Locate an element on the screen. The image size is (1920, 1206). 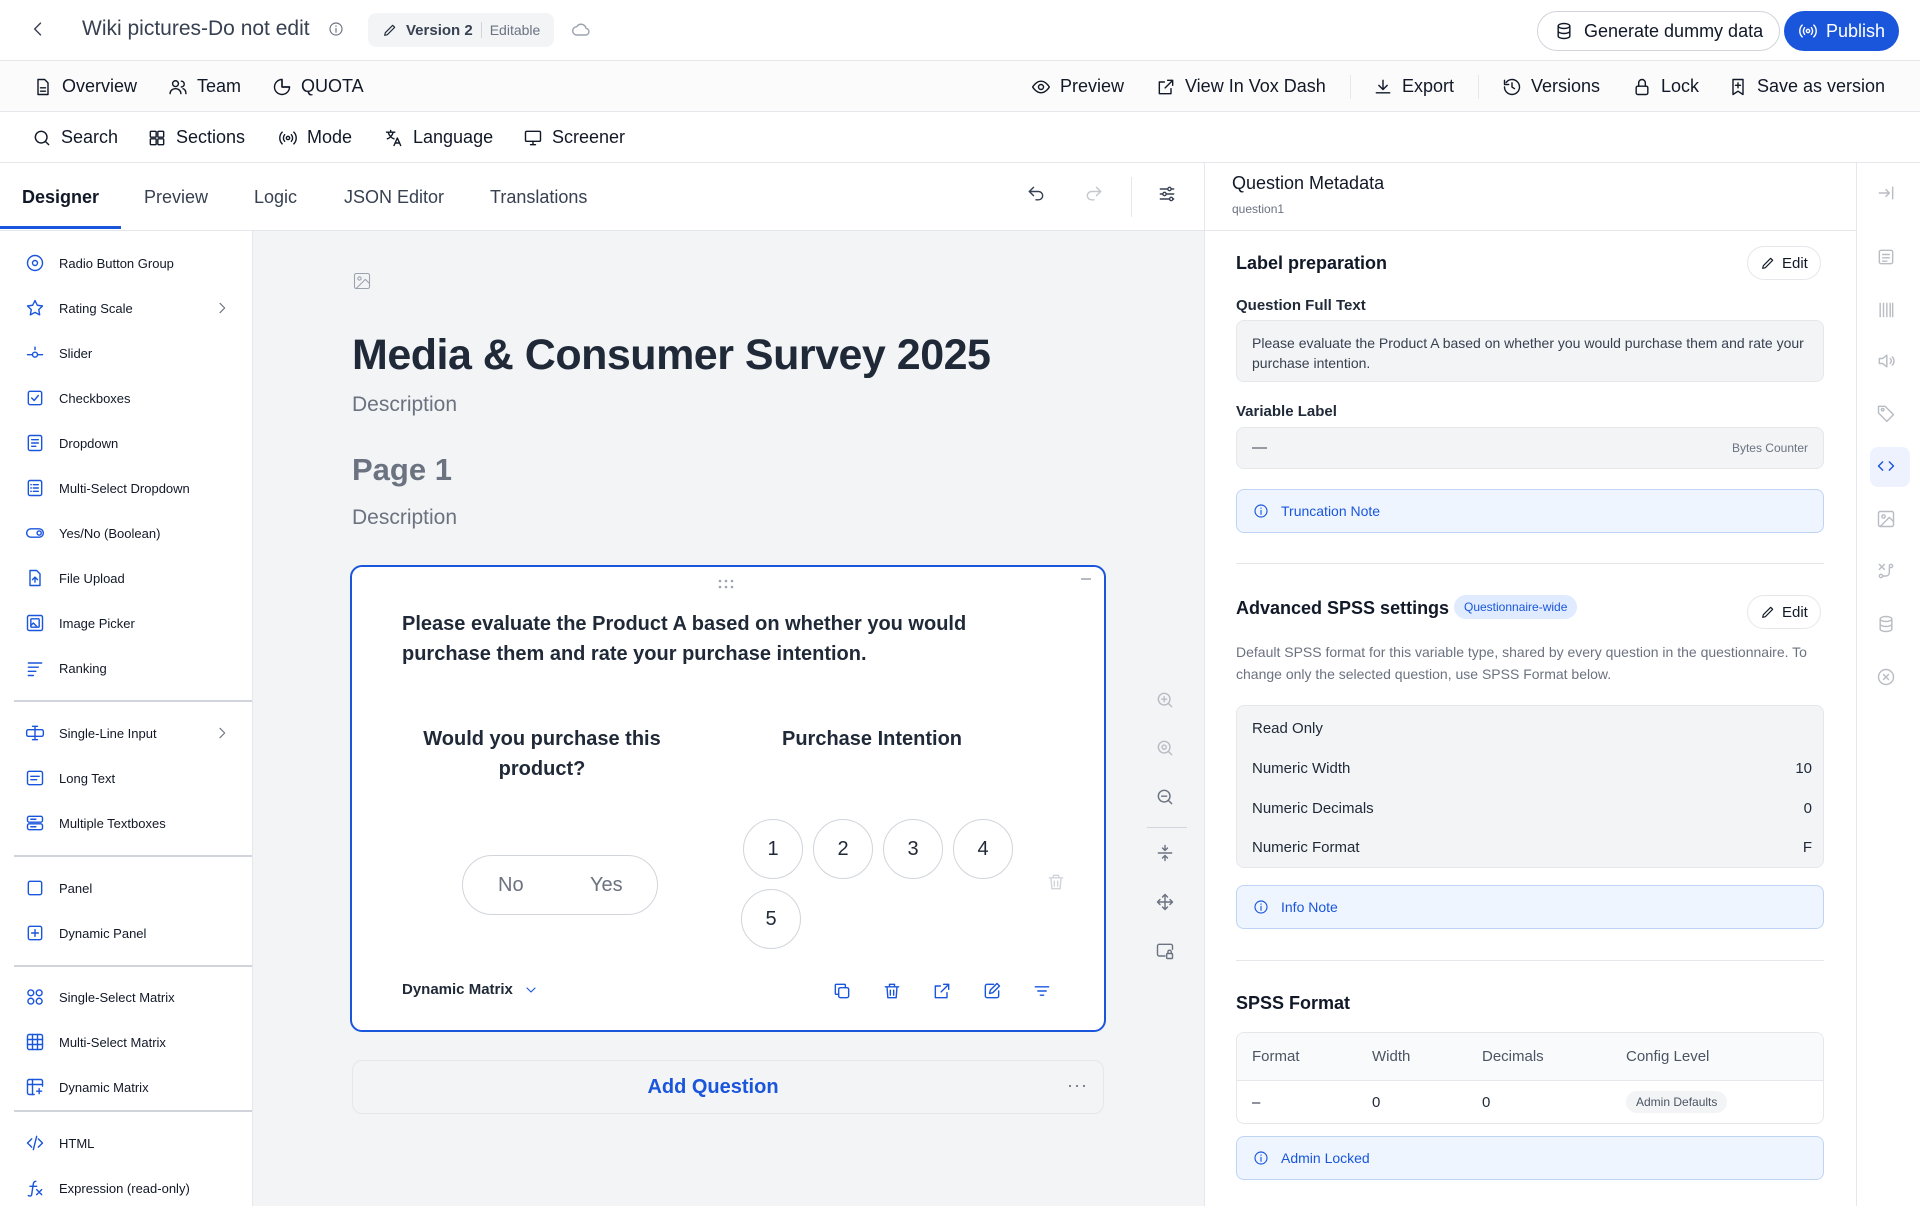
lock-screen-icon is located at coordinates (1165, 951).